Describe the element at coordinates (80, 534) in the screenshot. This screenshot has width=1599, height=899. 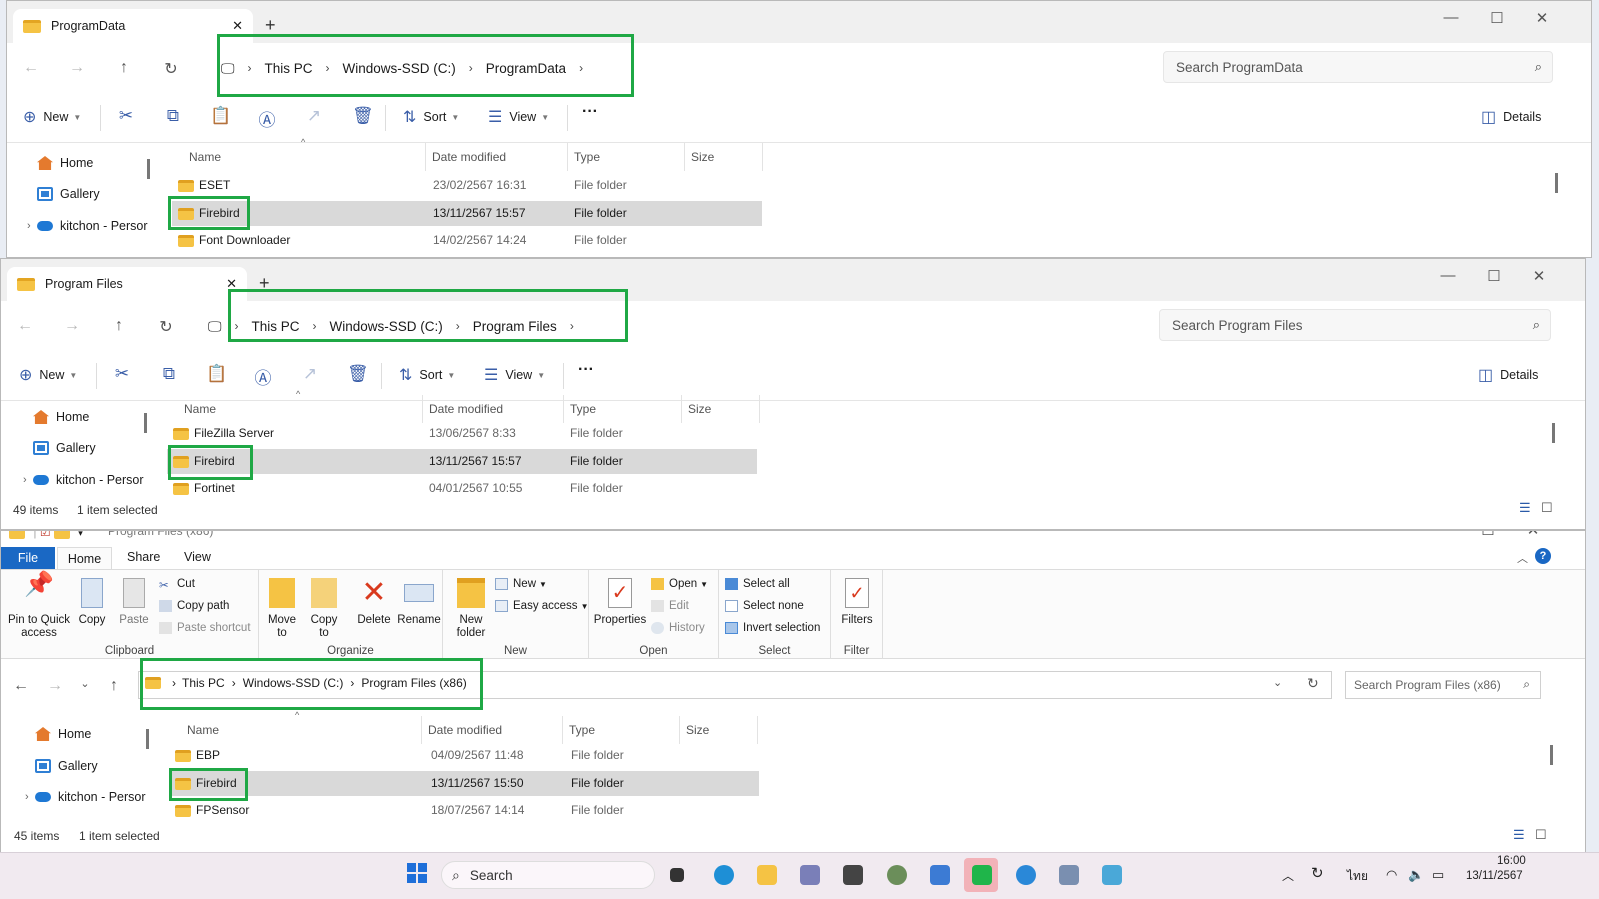
I see `customize-toolbar-icon: ▾` at that location.